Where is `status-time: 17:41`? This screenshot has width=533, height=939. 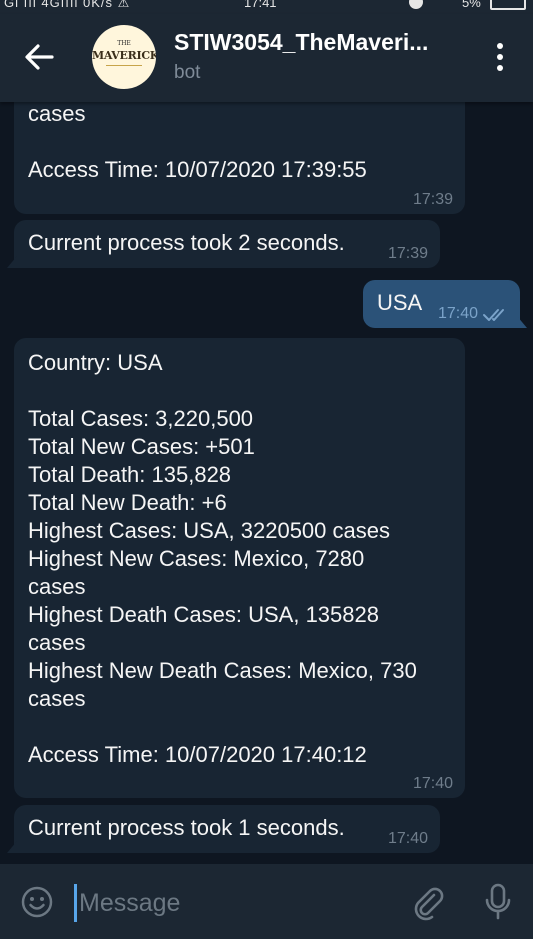 status-time: 17:41 is located at coordinates (260, 5).